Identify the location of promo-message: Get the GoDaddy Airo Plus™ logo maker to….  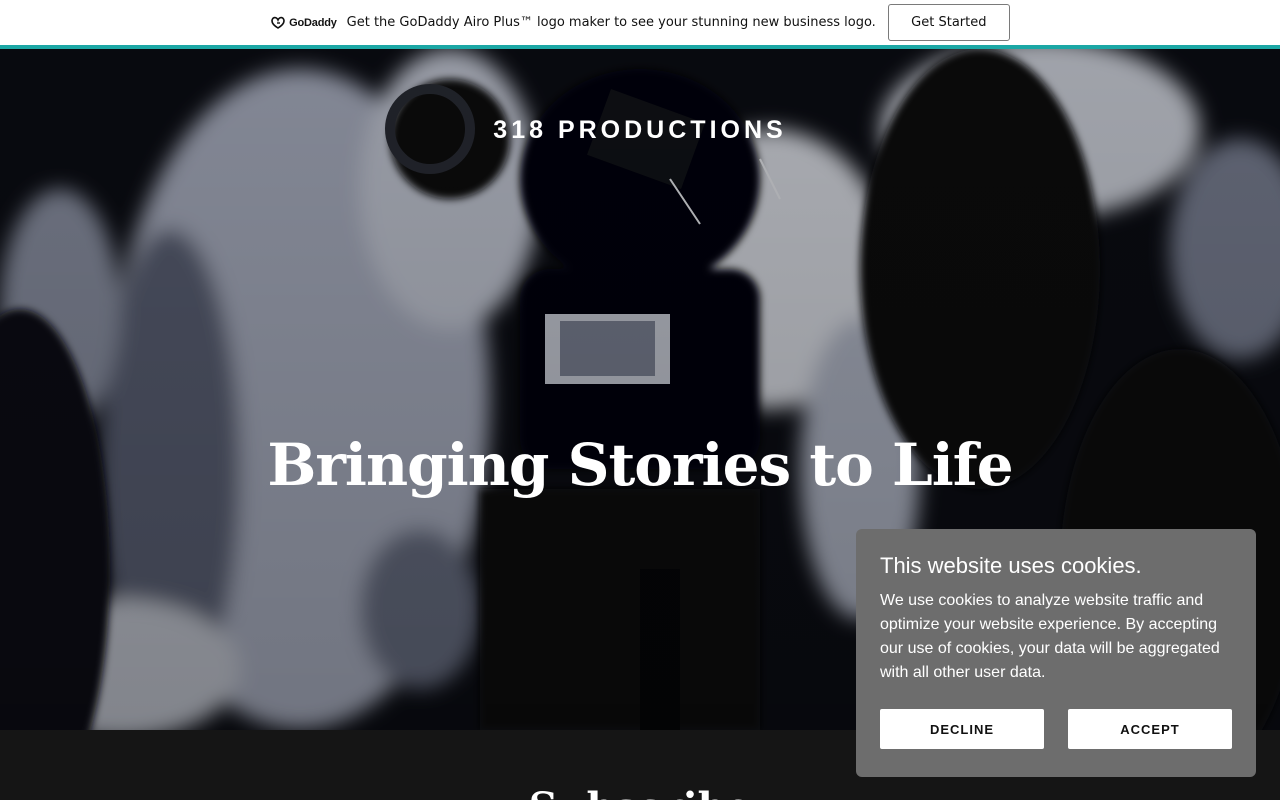
(611, 22).